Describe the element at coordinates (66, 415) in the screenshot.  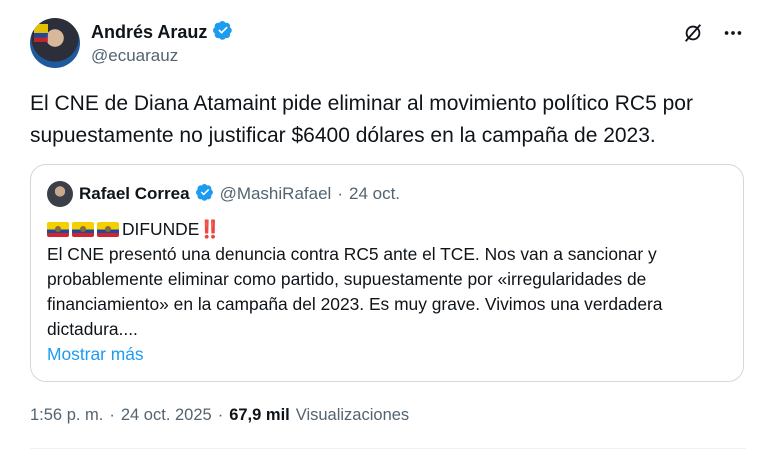
I see `tweet-time: 1:56 p. m.` at that location.